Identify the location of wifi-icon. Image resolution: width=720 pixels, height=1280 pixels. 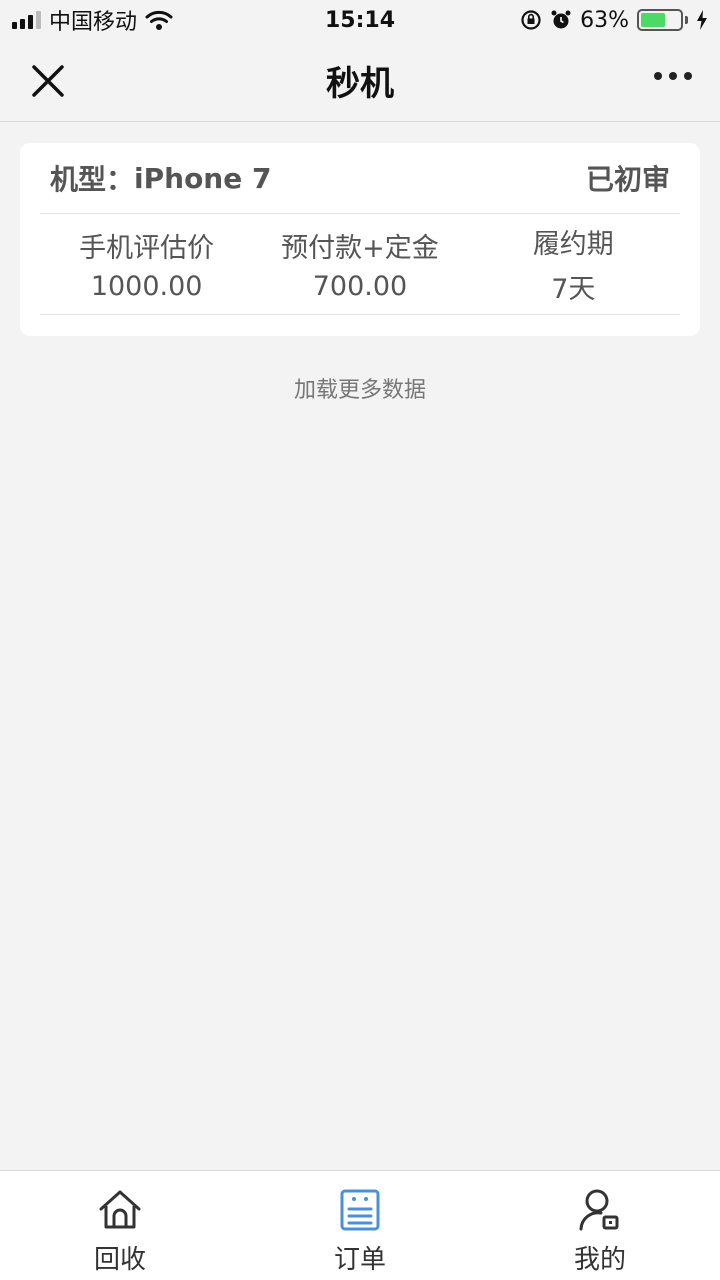
(159, 20).